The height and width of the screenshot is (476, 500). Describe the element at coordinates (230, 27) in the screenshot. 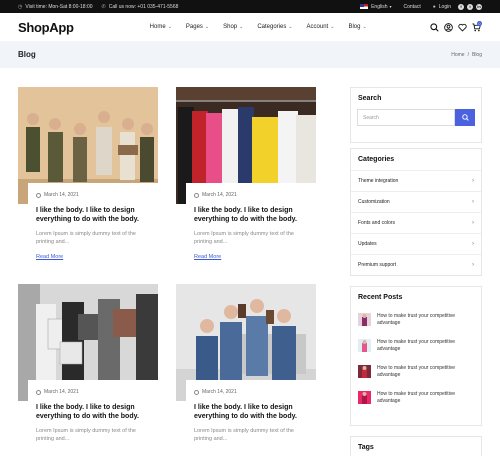

I see `nav-label: Shop` at that location.